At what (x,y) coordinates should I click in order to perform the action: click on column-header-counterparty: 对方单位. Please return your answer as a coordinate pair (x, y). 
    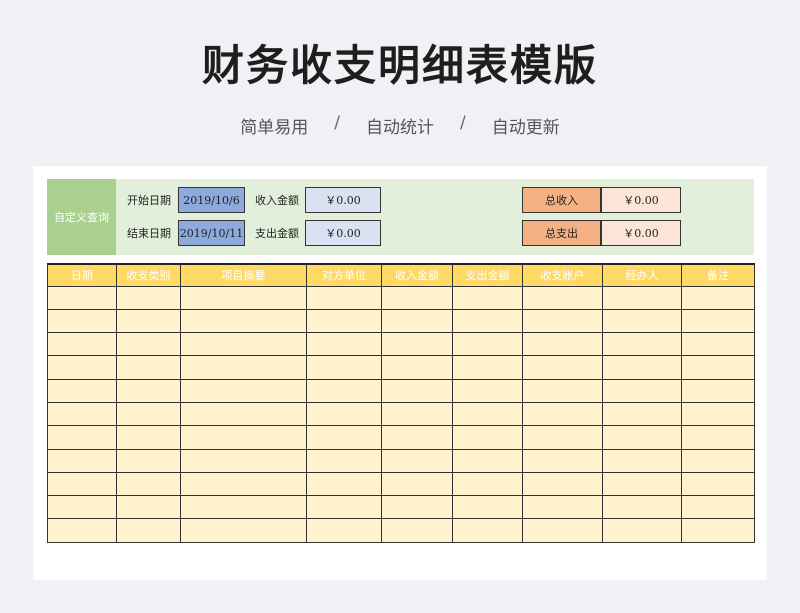
    Looking at the image, I should click on (344, 275).